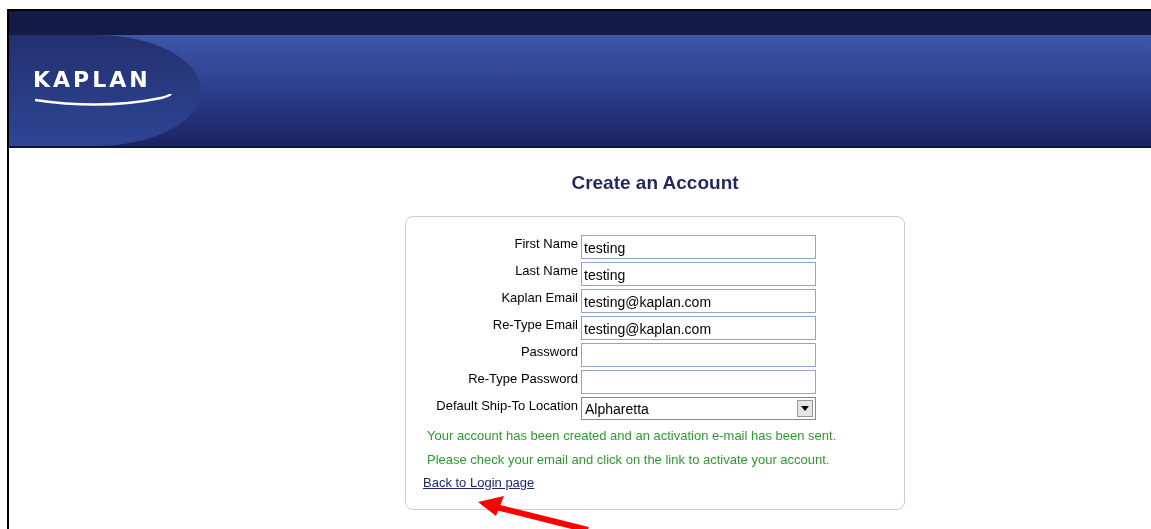  I want to click on logo-text: KAPLAN, so click(92, 80).